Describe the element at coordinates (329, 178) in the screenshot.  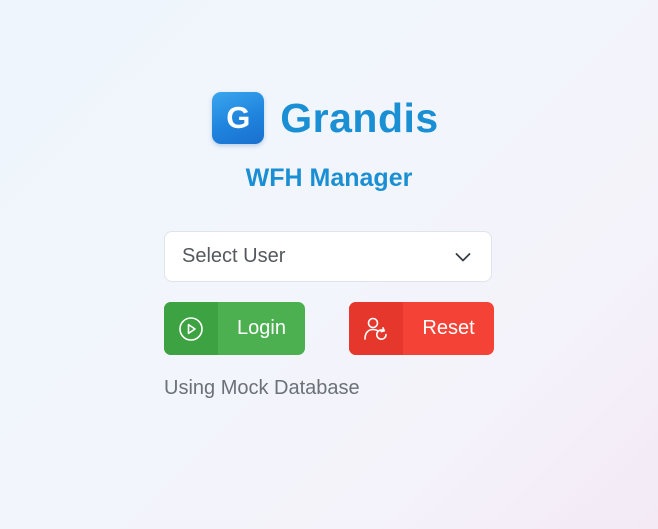
I see `page-subtitle: WFH Manager` at that location.